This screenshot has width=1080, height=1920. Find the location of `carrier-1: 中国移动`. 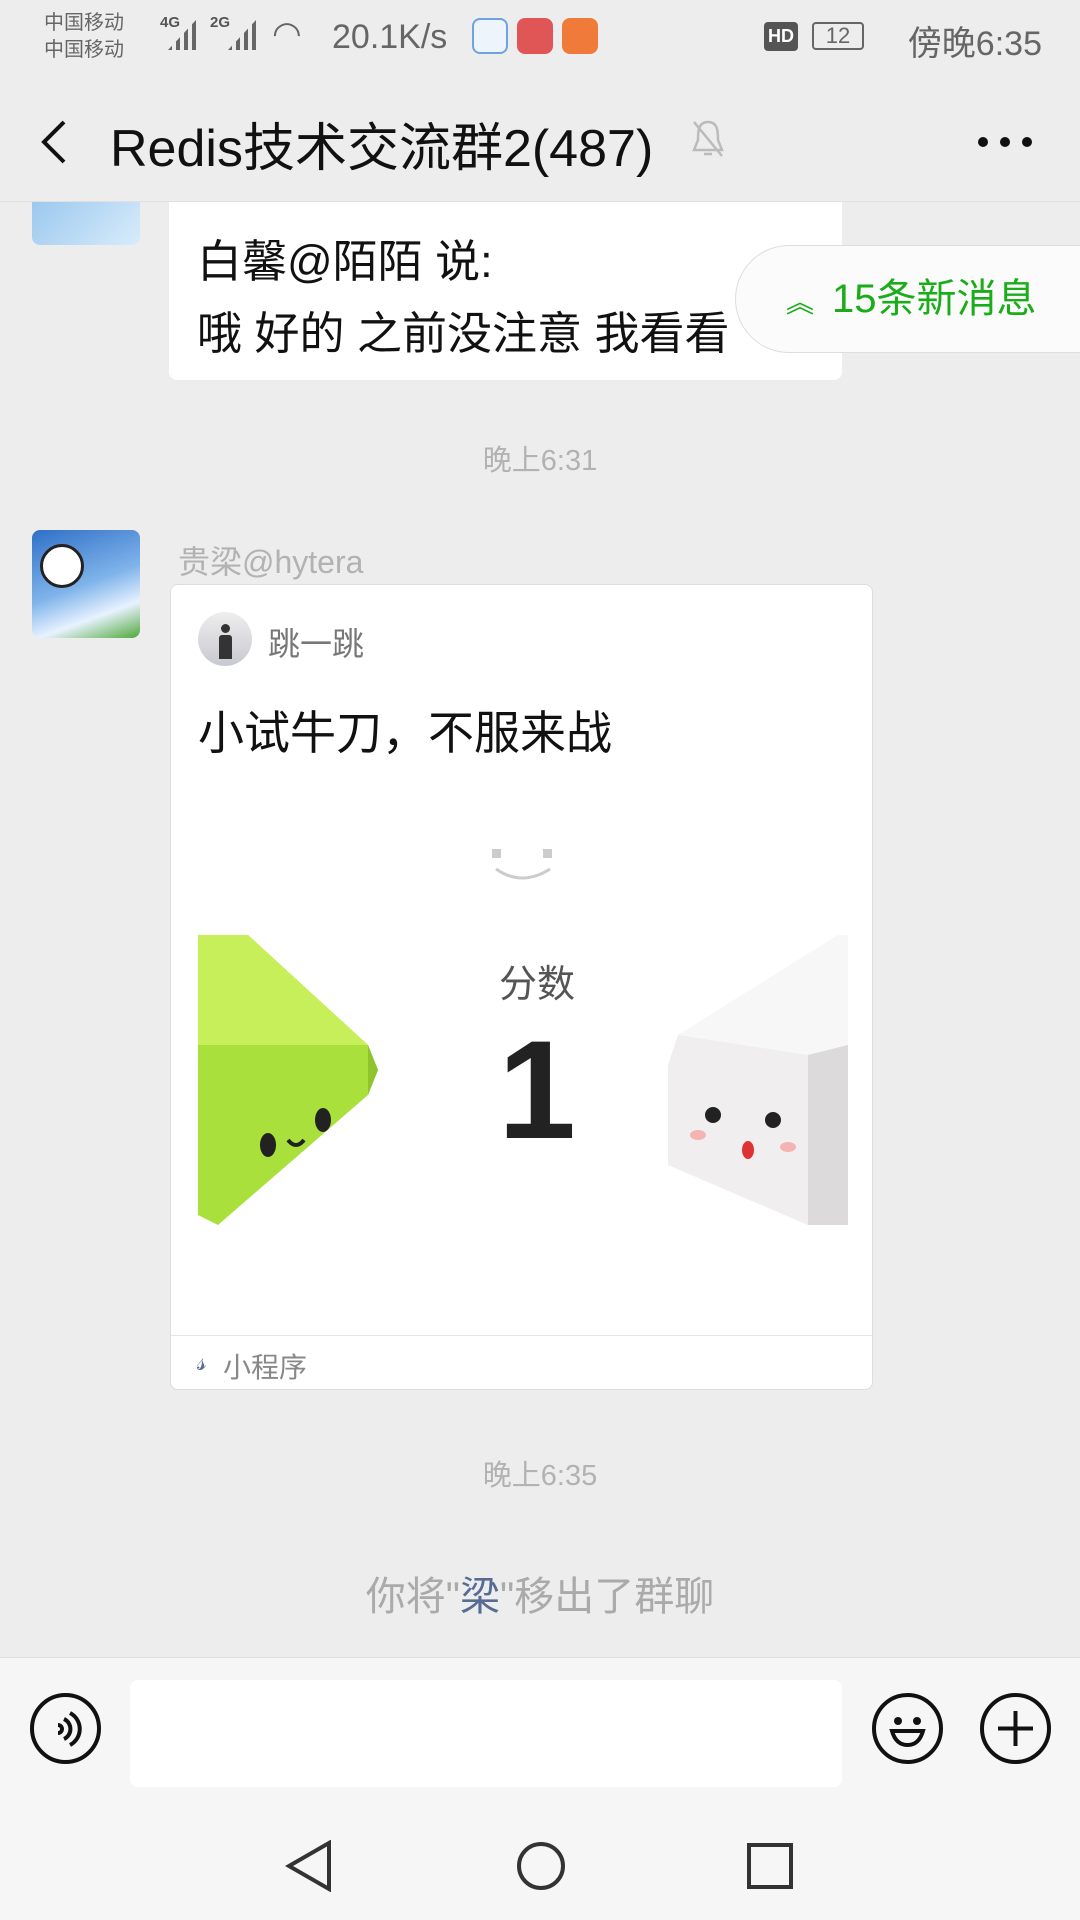

carrier-1: 中国移动 is located at coordinates (84, 23).